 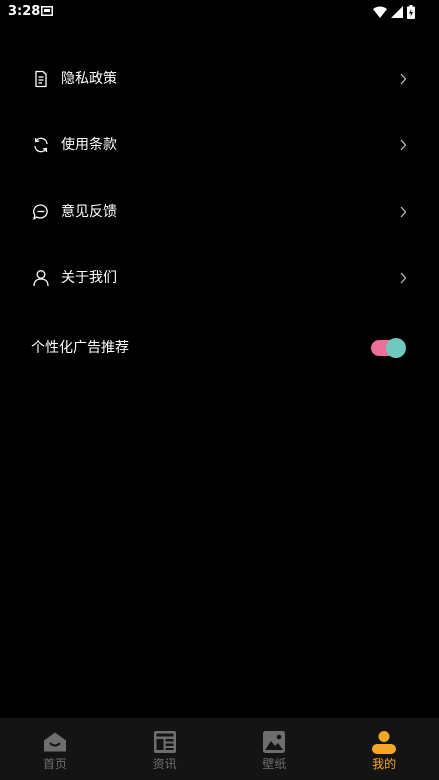 What do you see at coordinates (396, 348) in the screenshot?
I see `toggle-knob` at bounding box center [396, 348].